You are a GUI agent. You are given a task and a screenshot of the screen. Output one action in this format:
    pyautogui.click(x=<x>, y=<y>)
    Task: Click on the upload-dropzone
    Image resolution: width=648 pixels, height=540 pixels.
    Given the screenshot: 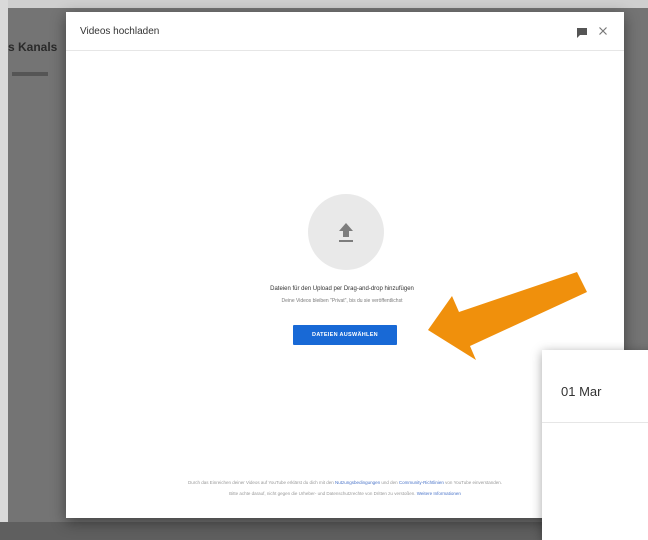 What is the action you would take?
    pyautogui.click(x=346, y=232)
    